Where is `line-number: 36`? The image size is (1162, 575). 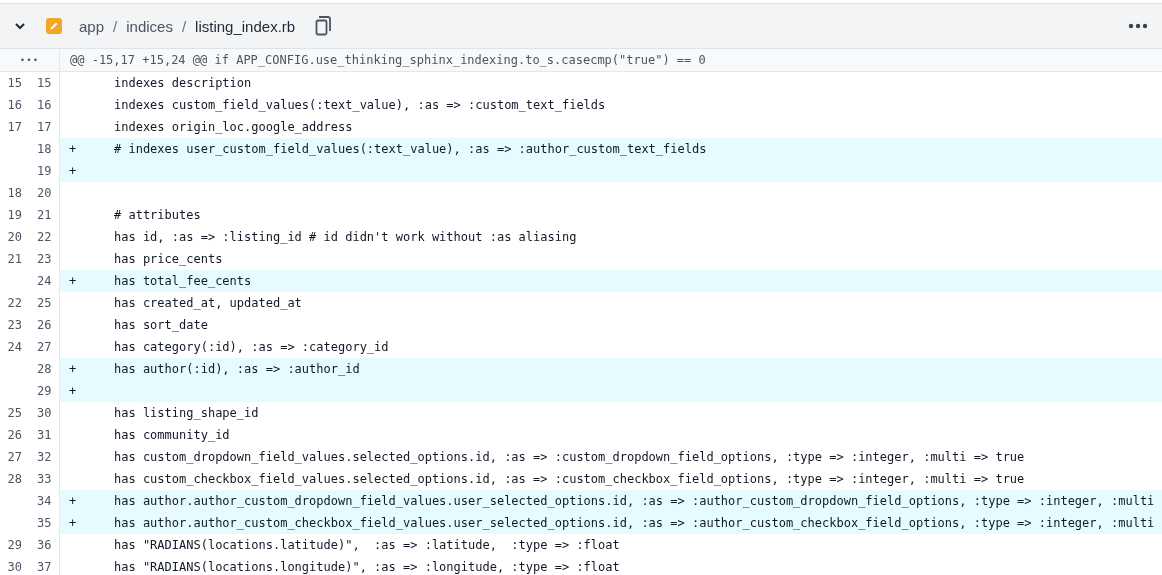
line-number: 36 is located at coordinates (44, 545).